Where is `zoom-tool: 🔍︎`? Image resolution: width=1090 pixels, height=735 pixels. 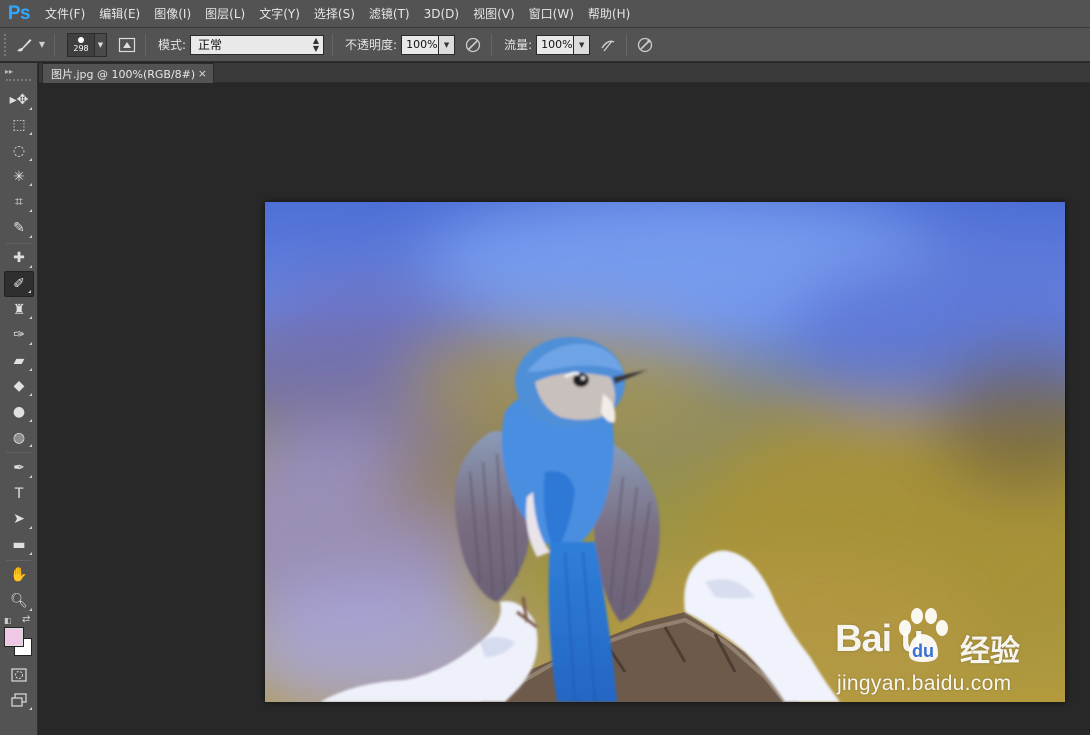
zoom-tool: 🔍︎ is located at coordinates (19, 601).